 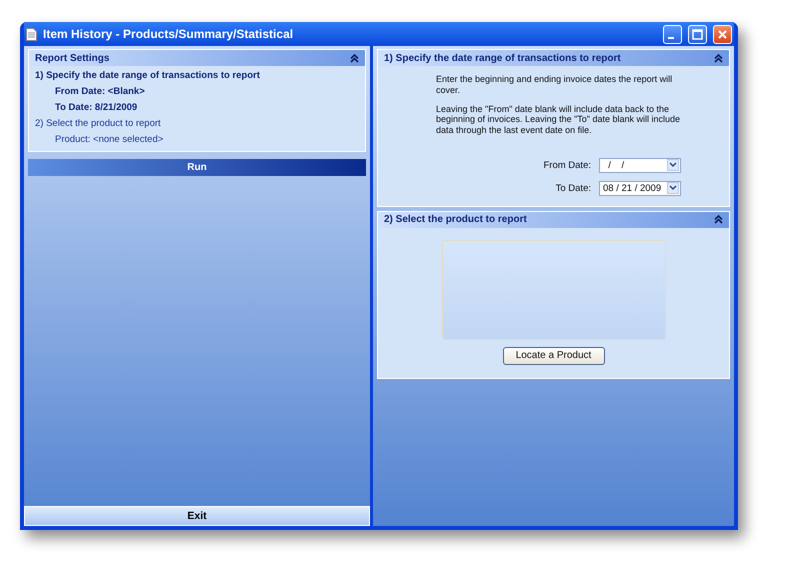 I want to click on close-icon, so click(x=722, y=34).